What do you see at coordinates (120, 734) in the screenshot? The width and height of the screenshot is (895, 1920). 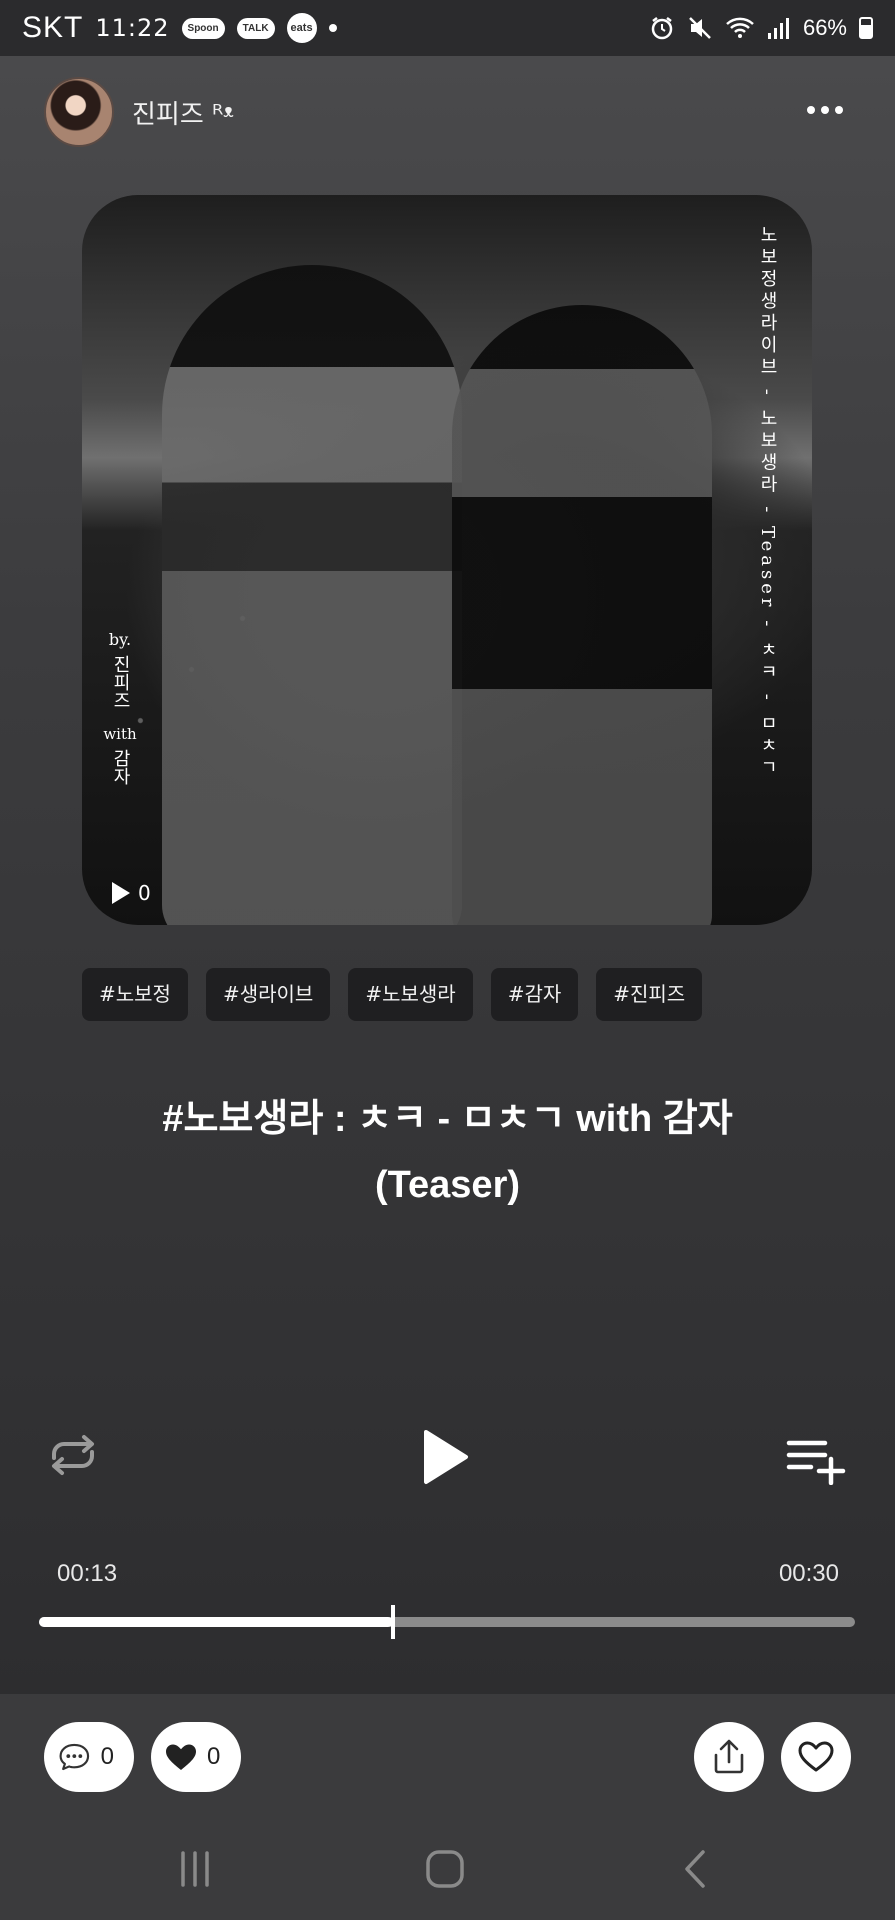 I see `cover-credit-with: with` at bounding box center [120, 734].